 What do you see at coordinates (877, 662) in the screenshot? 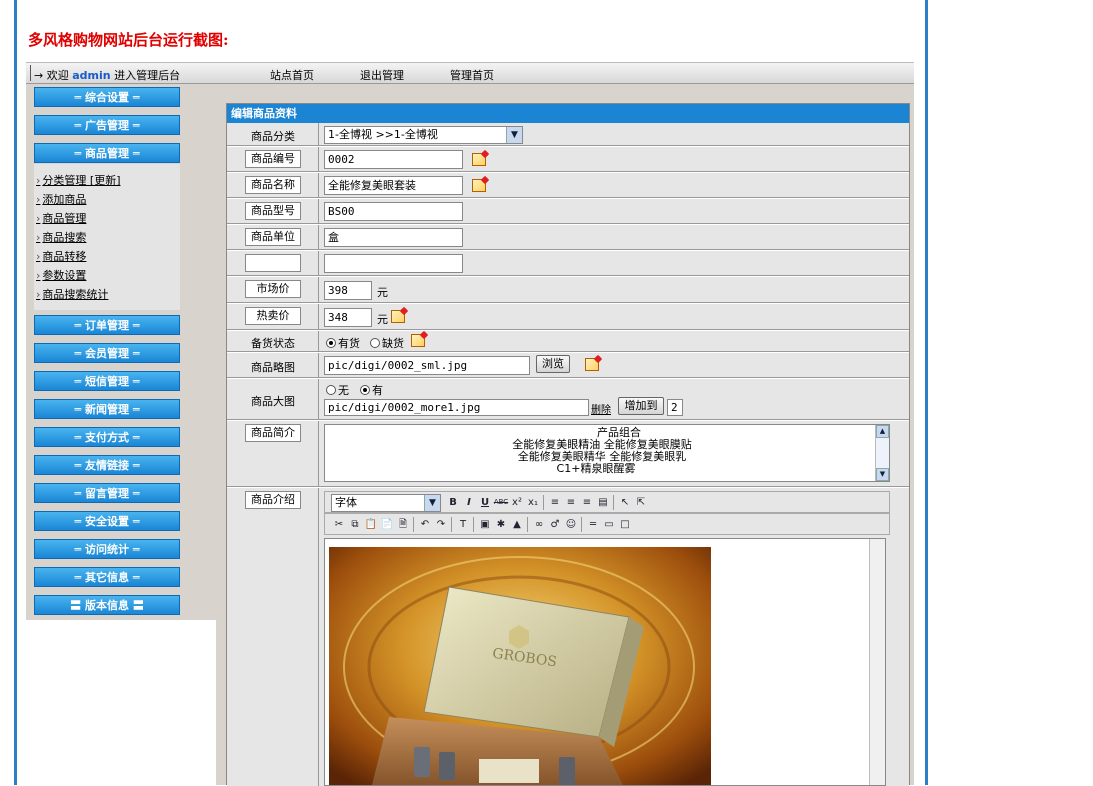
I see `editor-scrollbar` at bounding box center [877, 662].